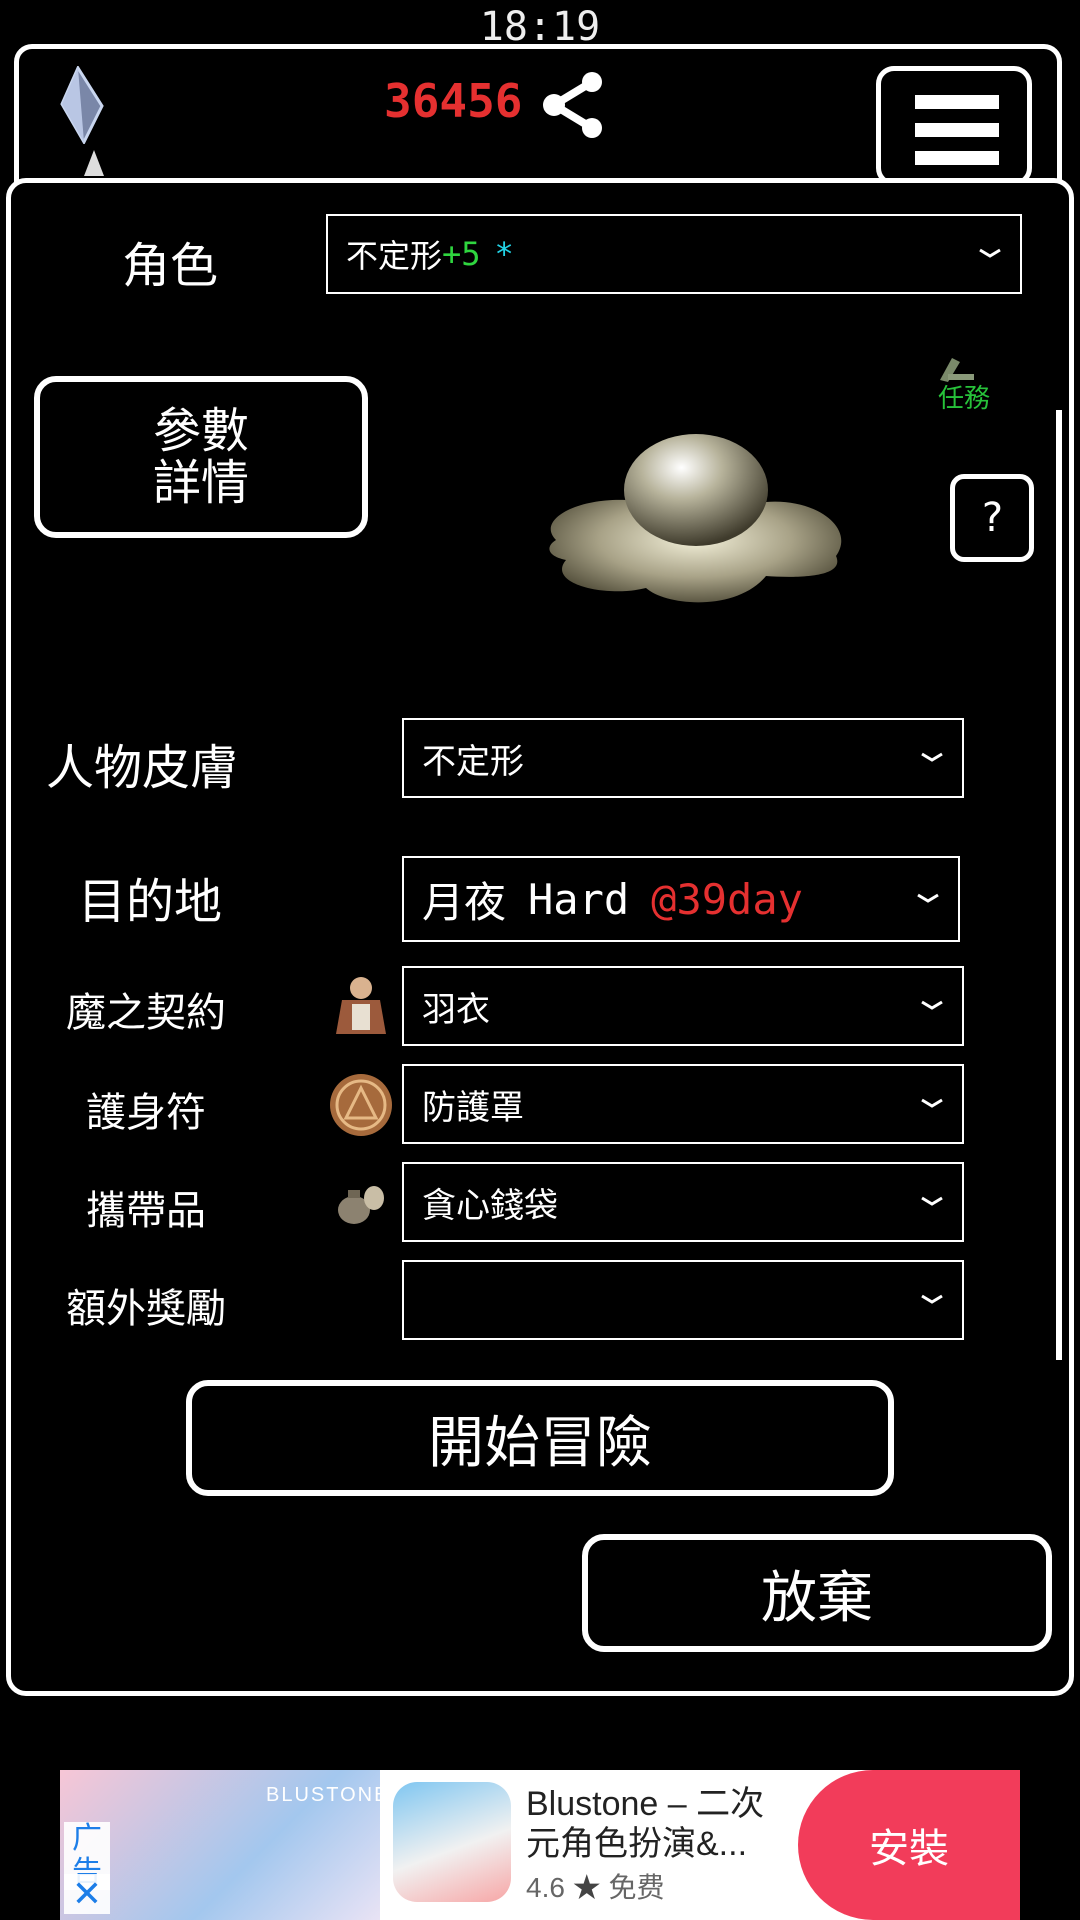 The height and width of the screenshot is (1920, 1080). I want to click on menu-button, so click(954, 126).